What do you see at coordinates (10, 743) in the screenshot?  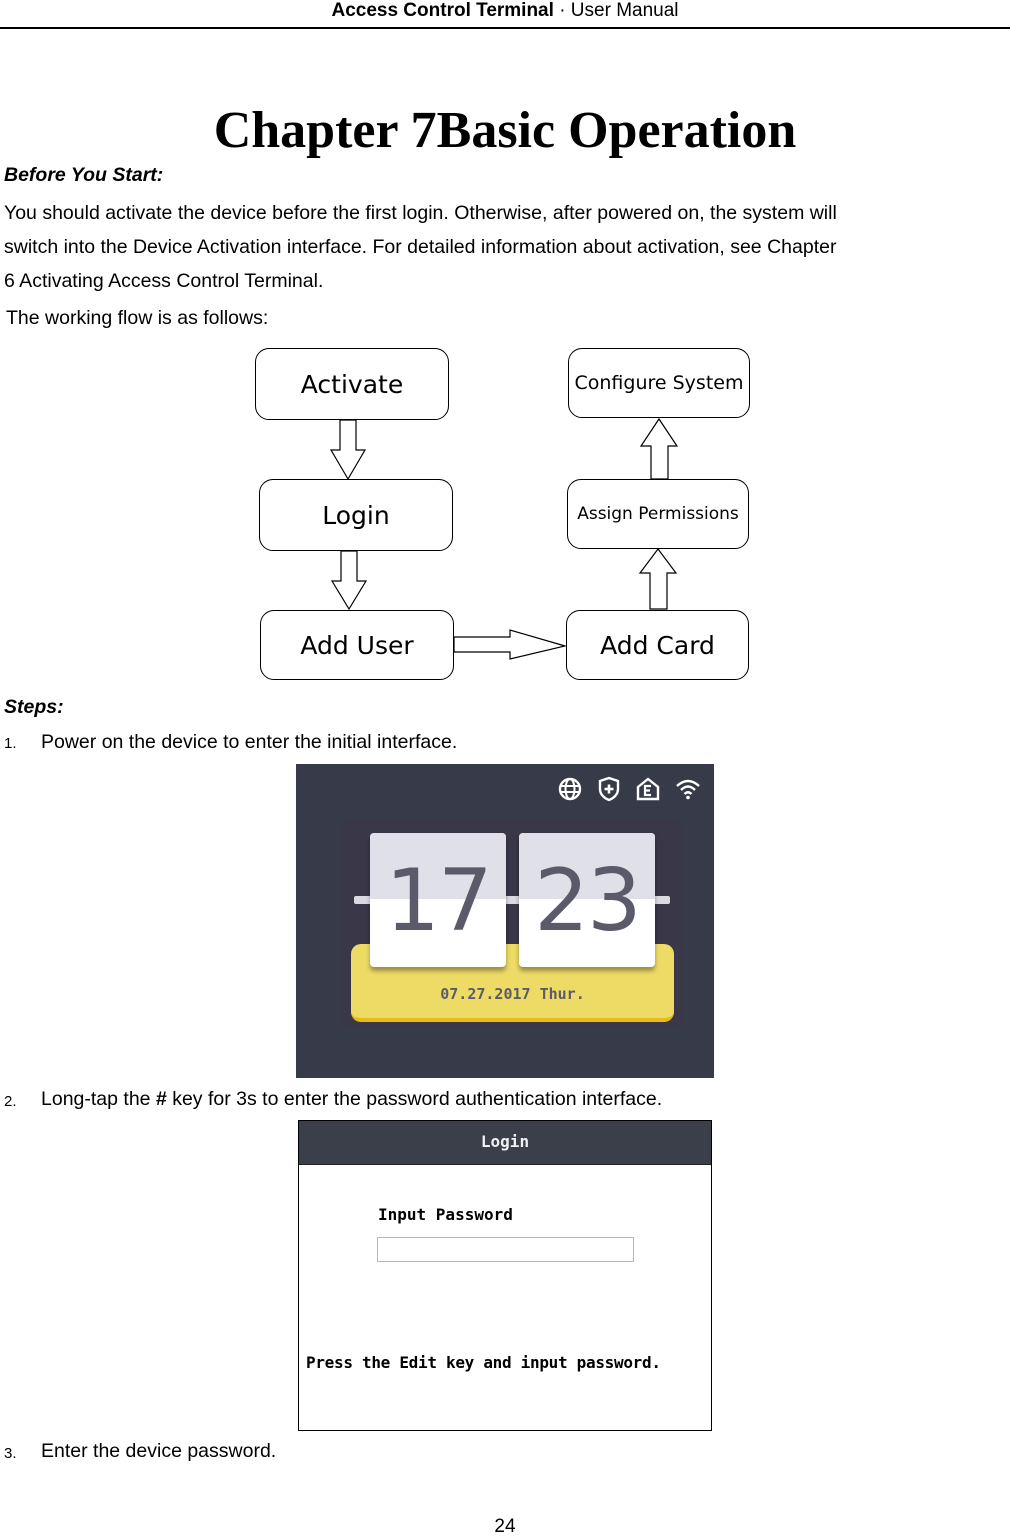 I see `step-1-number: 1.` at bounding box center [10, 743].